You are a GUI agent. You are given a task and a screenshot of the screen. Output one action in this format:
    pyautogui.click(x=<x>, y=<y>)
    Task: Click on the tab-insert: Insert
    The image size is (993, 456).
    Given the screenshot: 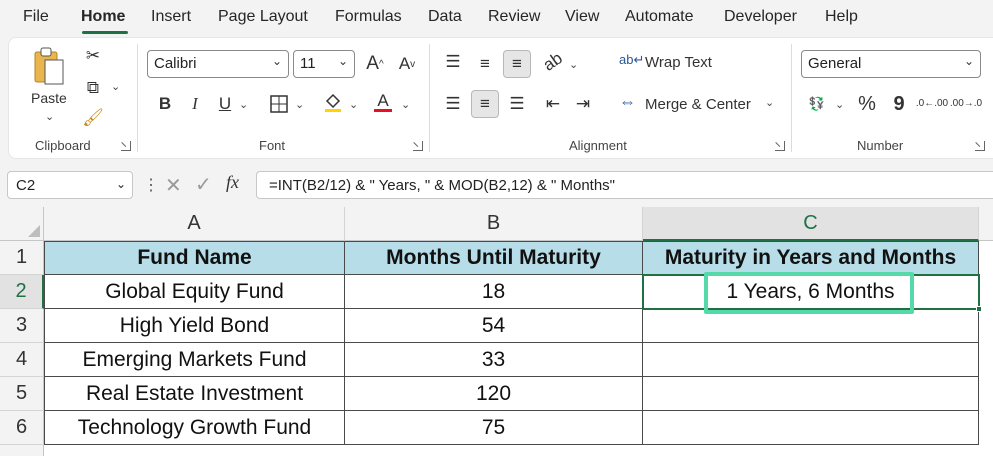 What is the action you would take?
    pyautogui.click(x=171, y=17)
    